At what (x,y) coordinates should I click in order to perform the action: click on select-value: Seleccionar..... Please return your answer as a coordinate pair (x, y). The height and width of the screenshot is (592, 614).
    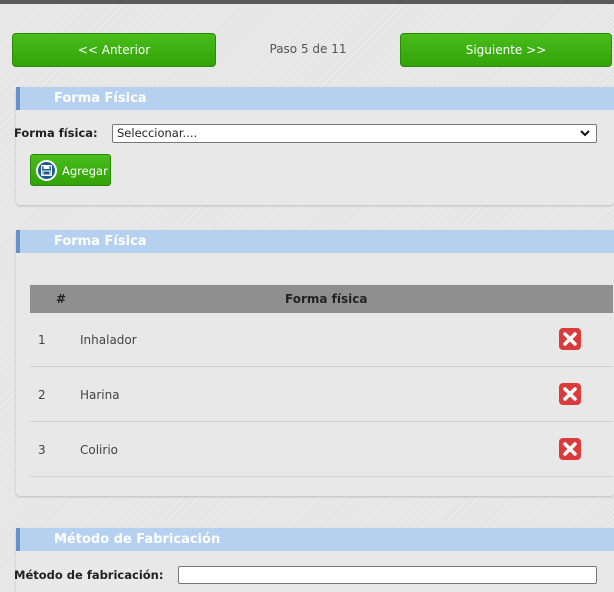
    Looking at the image, I should click on (157, 133).